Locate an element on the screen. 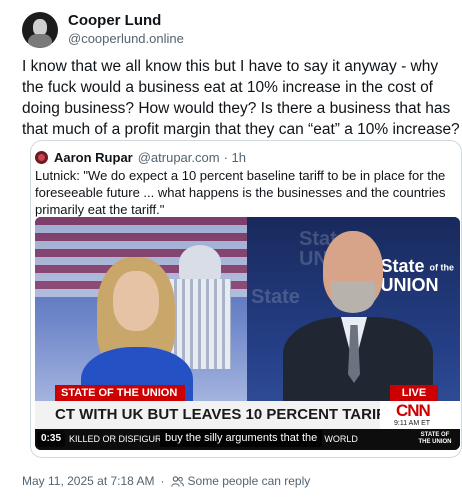  video-caption: buy the silly arguments that the is located at coordinates (241, 438).